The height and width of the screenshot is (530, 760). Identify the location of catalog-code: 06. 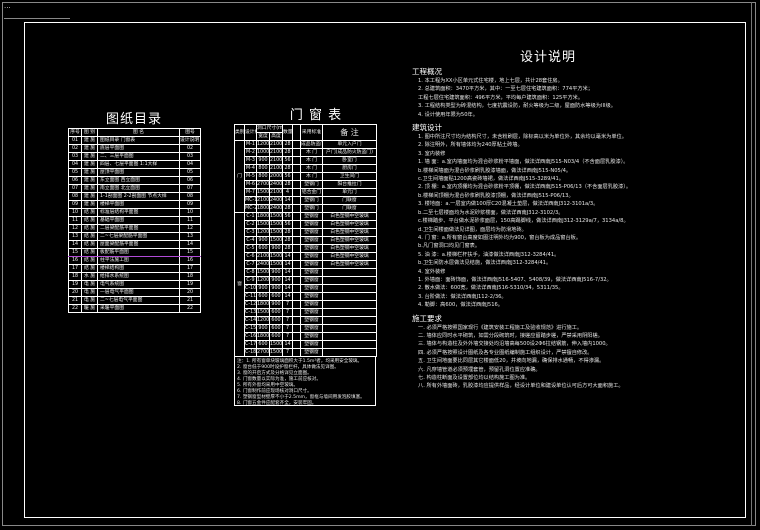
(190, 180).